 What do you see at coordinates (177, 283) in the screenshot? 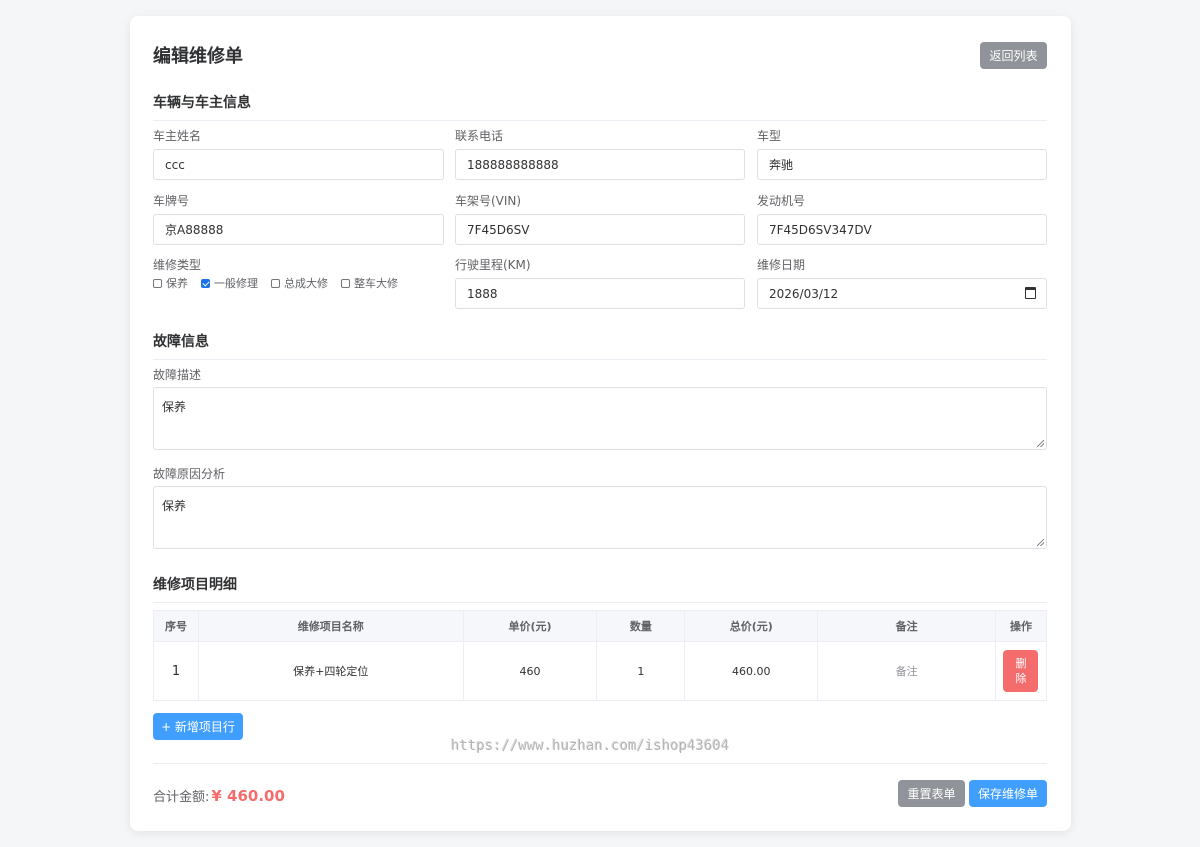
I see `option-label: 保养` at bounding box center [177, 283].